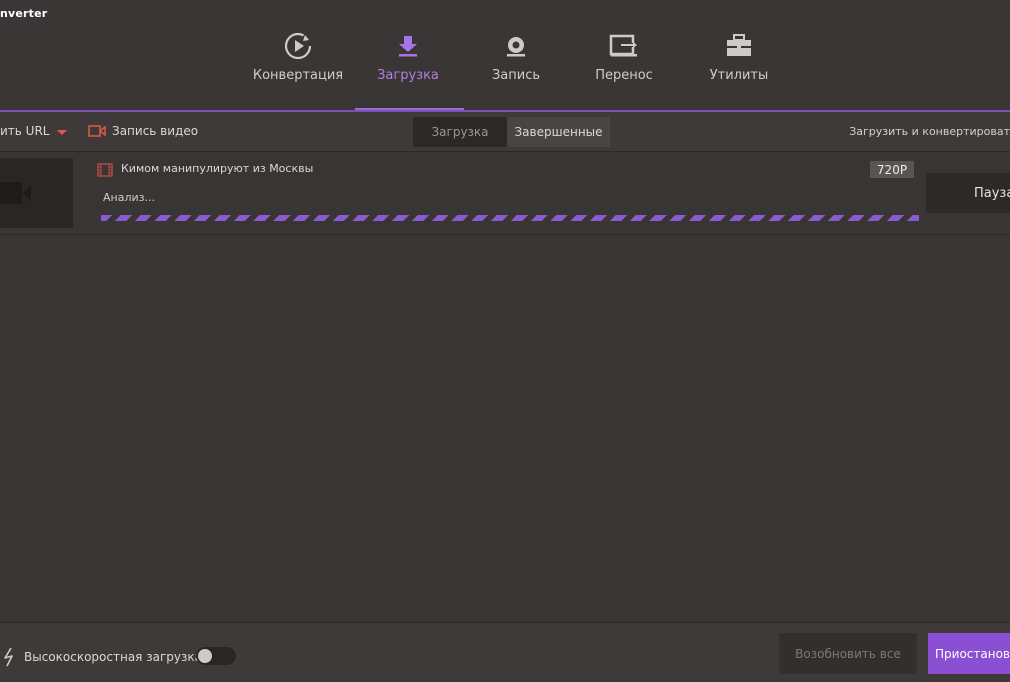  What do you see at coordinates (968, 193) in the screenshot?
I see `pause-button: Пауза` at bounding box center [968, 193].